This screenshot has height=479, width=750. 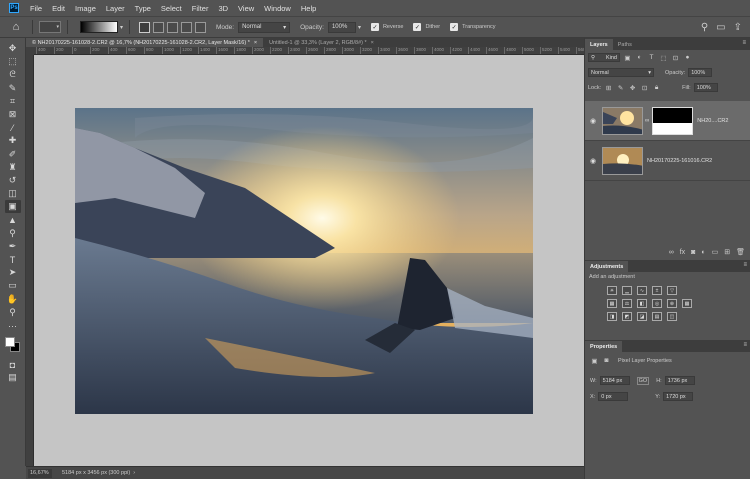 What do you see at coordinates (657, 316) in the screenshot?
I see `gradient-map-icon: ▤` at bounding box center [657, 316].